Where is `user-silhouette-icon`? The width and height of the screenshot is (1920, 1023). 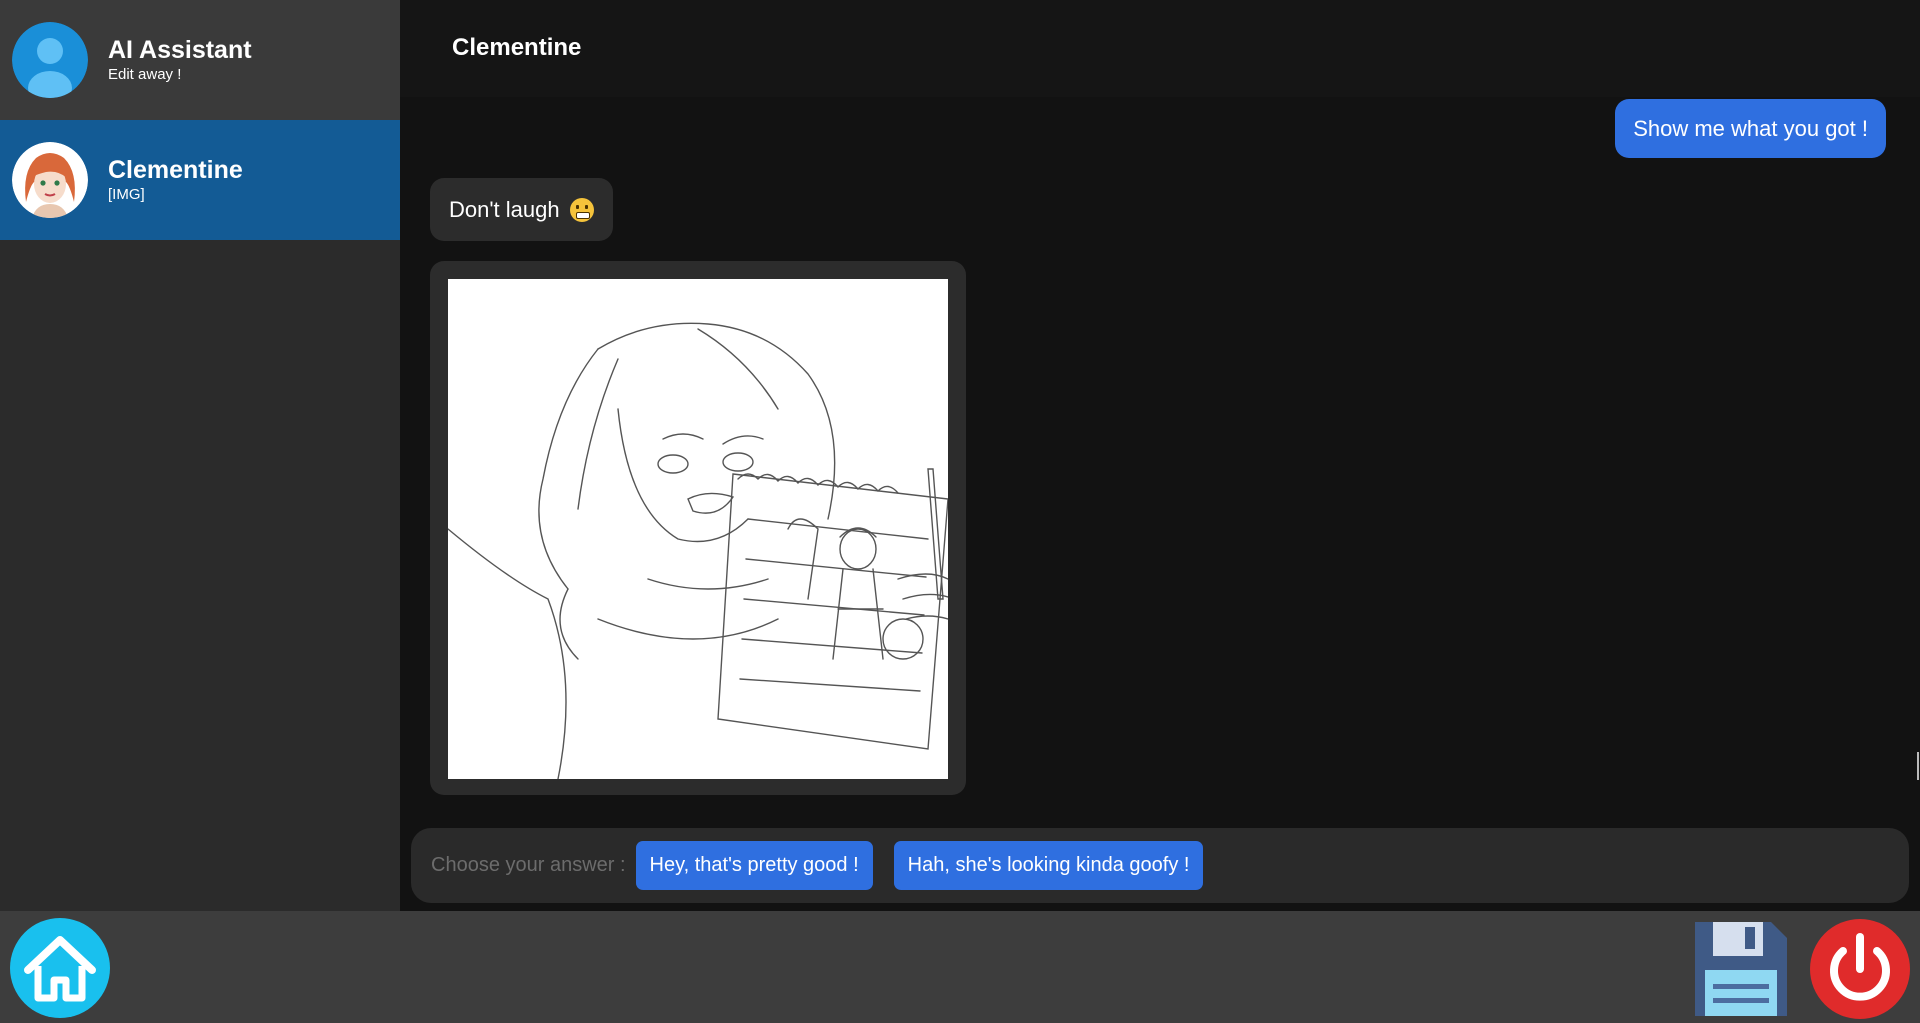
user-silhouette-icon is located at coordinates (50, 60).